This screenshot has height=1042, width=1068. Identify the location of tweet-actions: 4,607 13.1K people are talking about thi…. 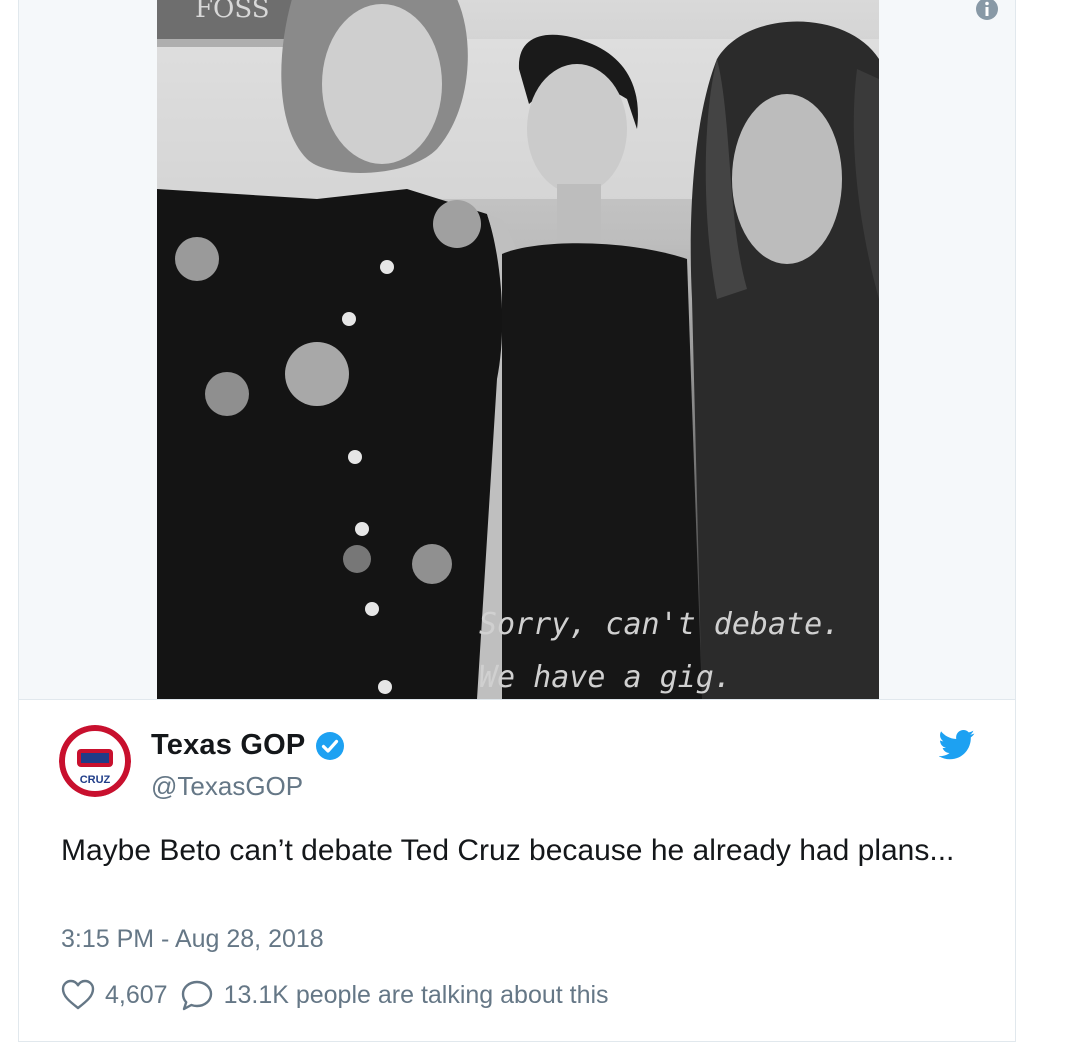
(335, 995).